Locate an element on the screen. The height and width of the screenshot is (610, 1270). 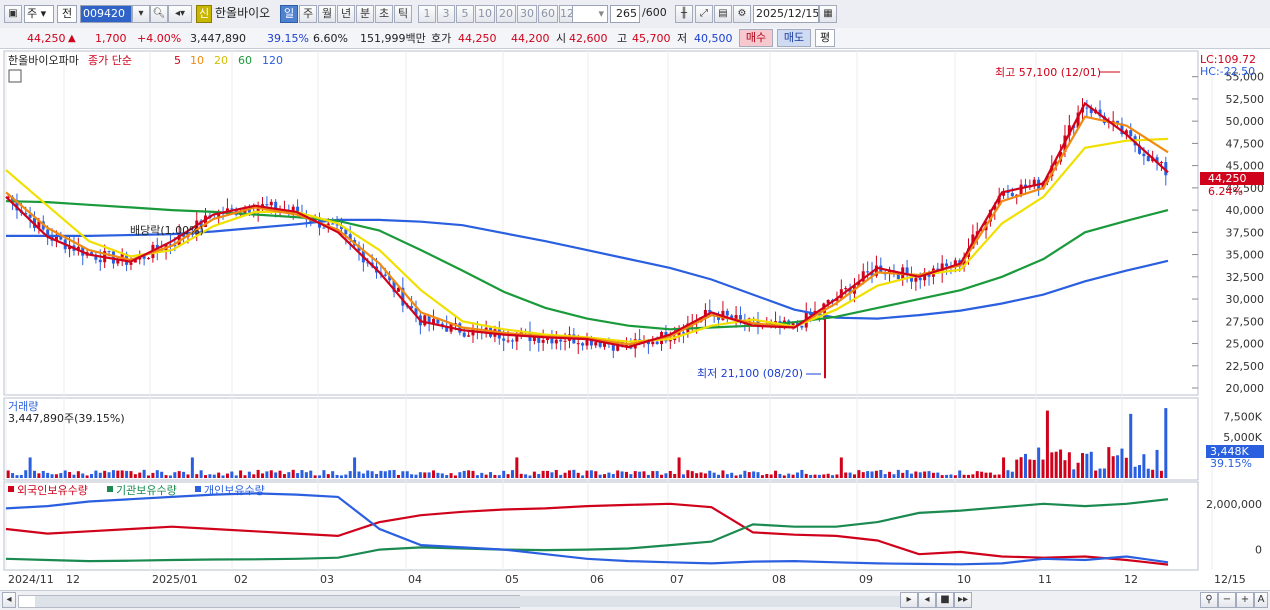
interval-button-3: 10 is located at coordinates (485, 14).